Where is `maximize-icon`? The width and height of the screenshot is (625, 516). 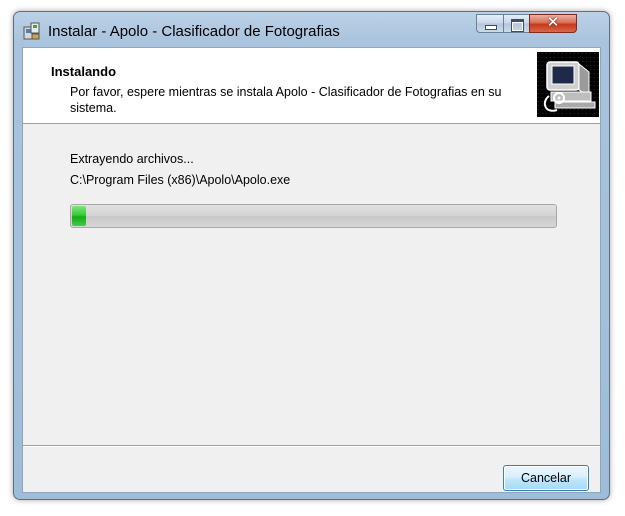 maximize-icon is located at coordinates (517, 25).